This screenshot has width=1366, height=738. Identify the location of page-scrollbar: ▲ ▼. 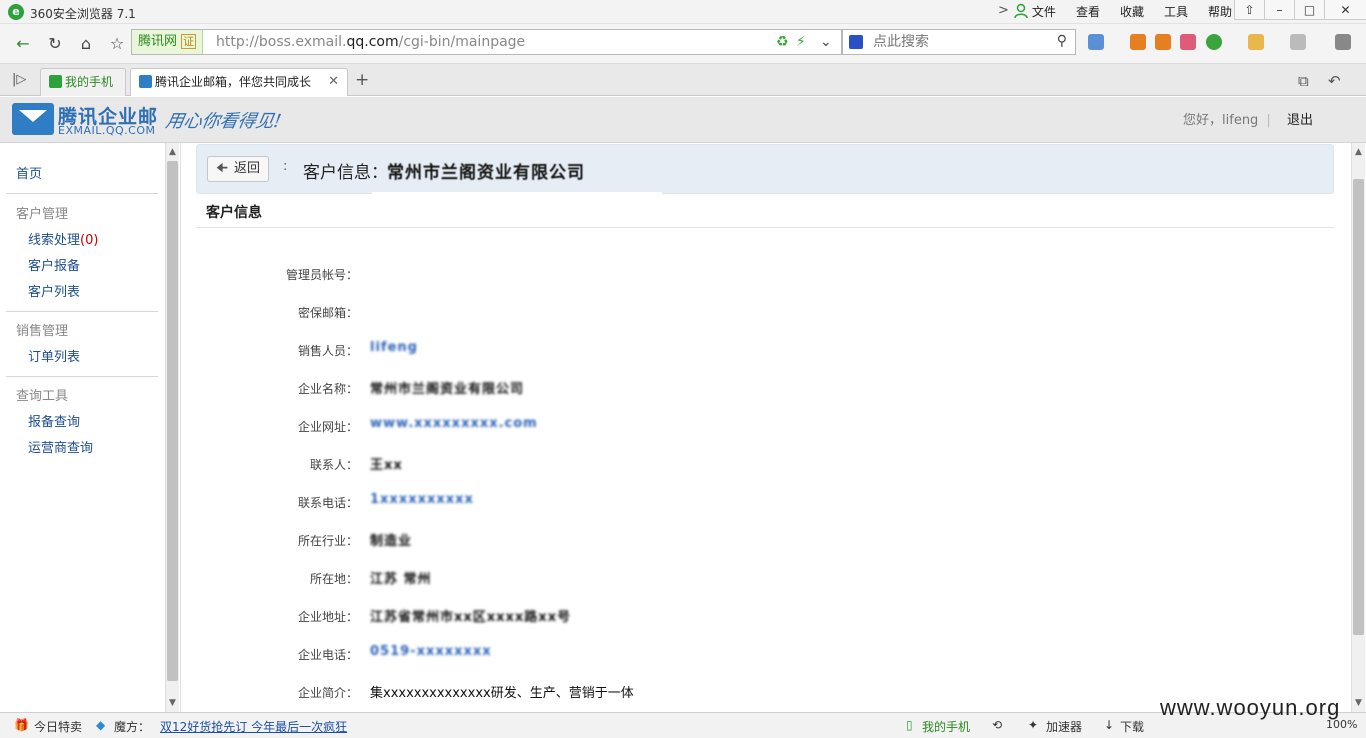
(1358, 427).